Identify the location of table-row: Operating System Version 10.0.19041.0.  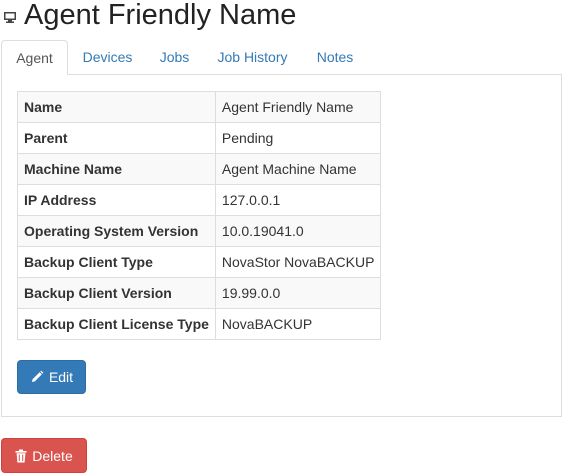
(199, 231).